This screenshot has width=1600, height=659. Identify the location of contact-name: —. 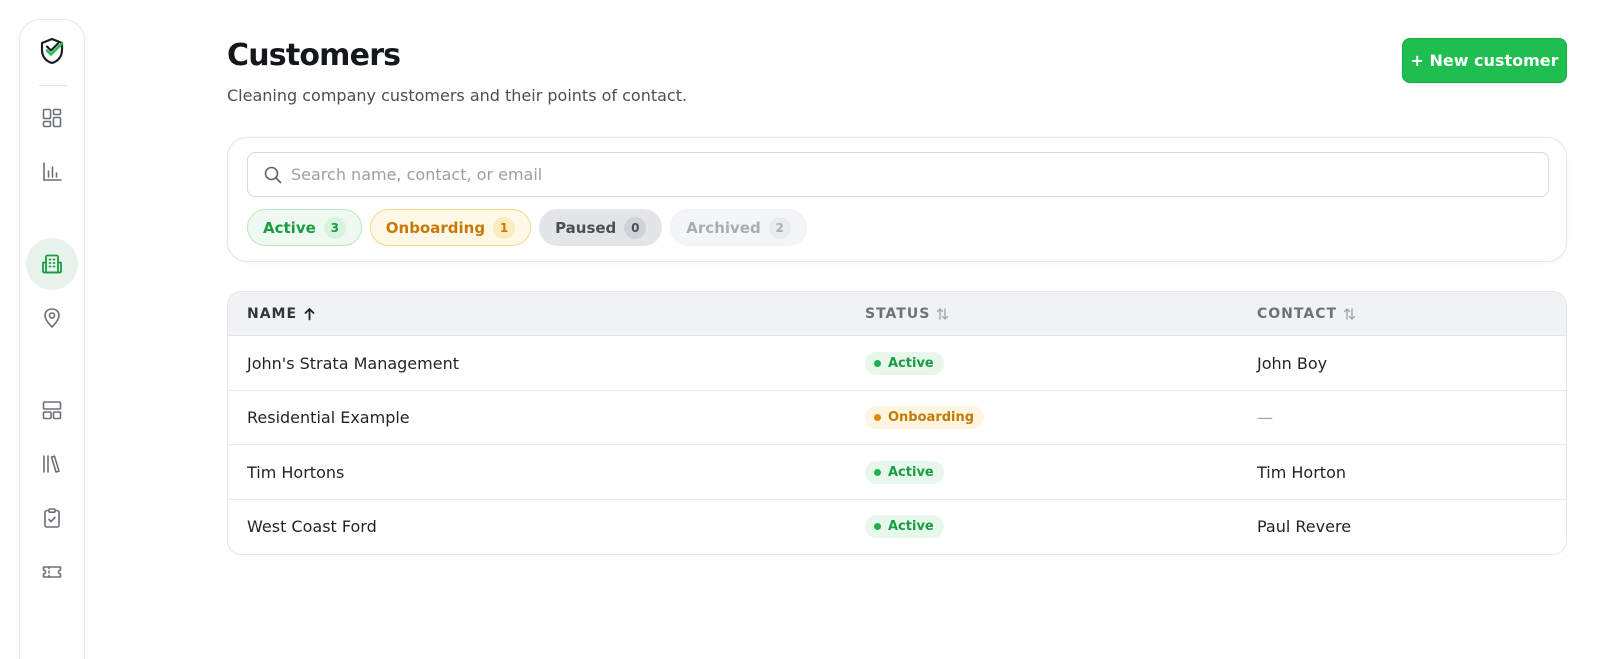
(1265, 417).